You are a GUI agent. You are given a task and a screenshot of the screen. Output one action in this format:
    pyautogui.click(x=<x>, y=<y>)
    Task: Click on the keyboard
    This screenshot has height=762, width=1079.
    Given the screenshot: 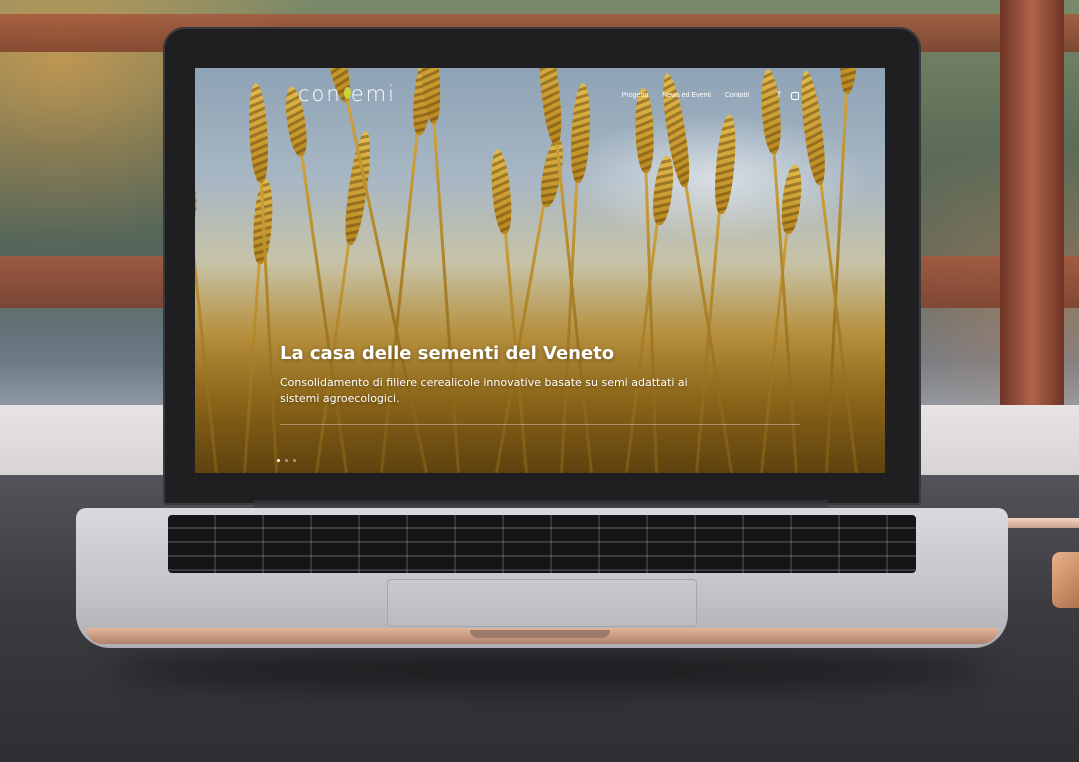 What is the action you would take?
    pyautogui.click(x=542, y=544)
    